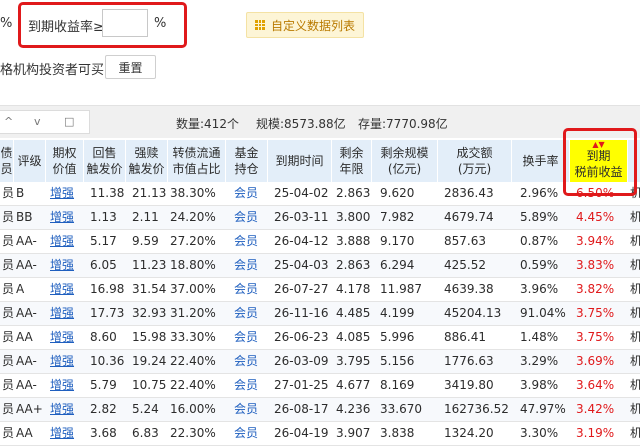 Image resolution: width=640 pixels, height=447 pixels. I want to click on cell-redeem: 10.75, so click(149, 385).